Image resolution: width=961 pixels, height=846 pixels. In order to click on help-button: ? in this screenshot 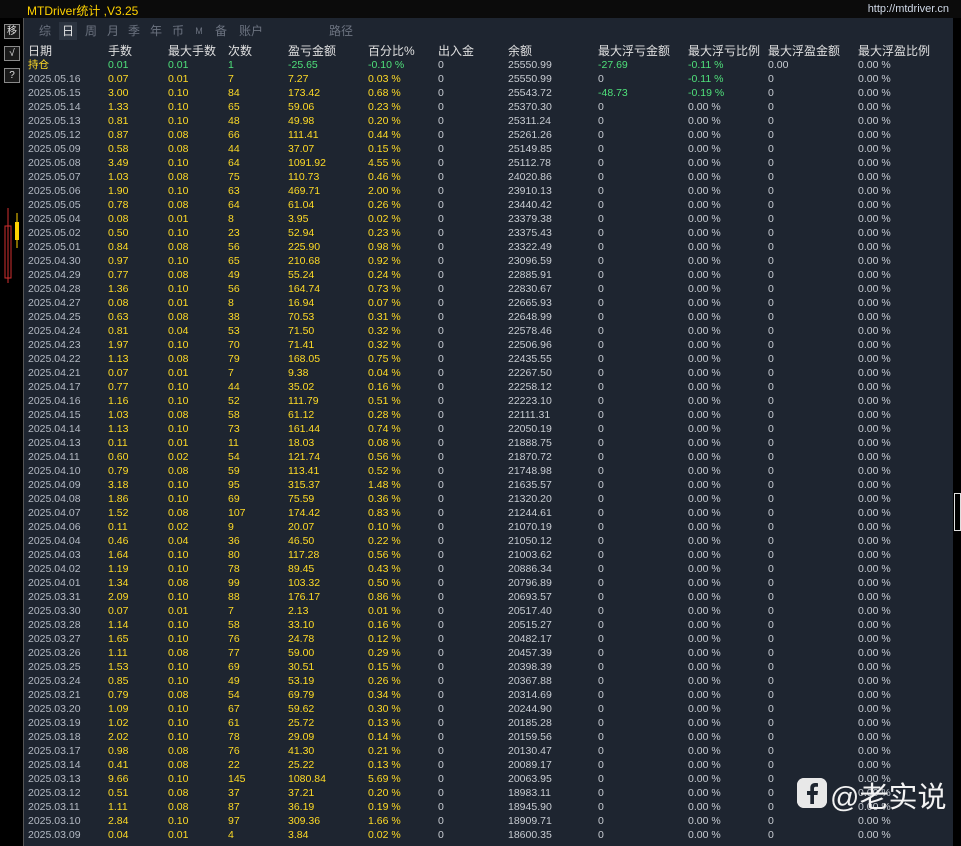, I will do `click(12, 75)`.